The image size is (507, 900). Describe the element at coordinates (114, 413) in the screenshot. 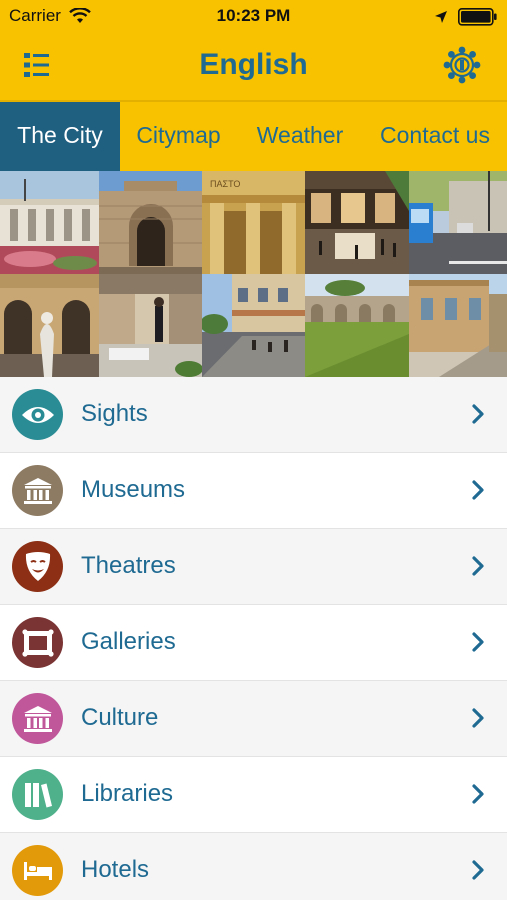

I see `list-item-label-sights: Sights` at that location.